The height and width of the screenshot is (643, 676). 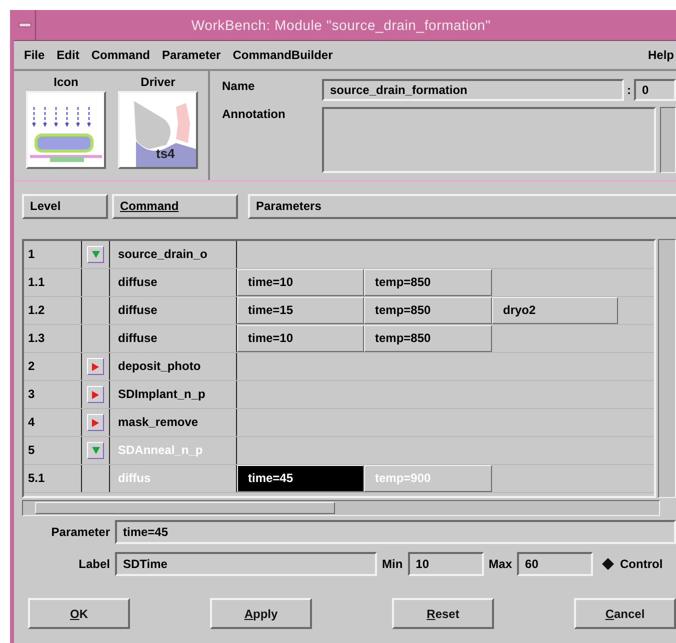 What do you see at coordinates (173, 394) in the screenshot?
I see `command-cell: SDImplant_n_p` at bounding box center [173, 394].